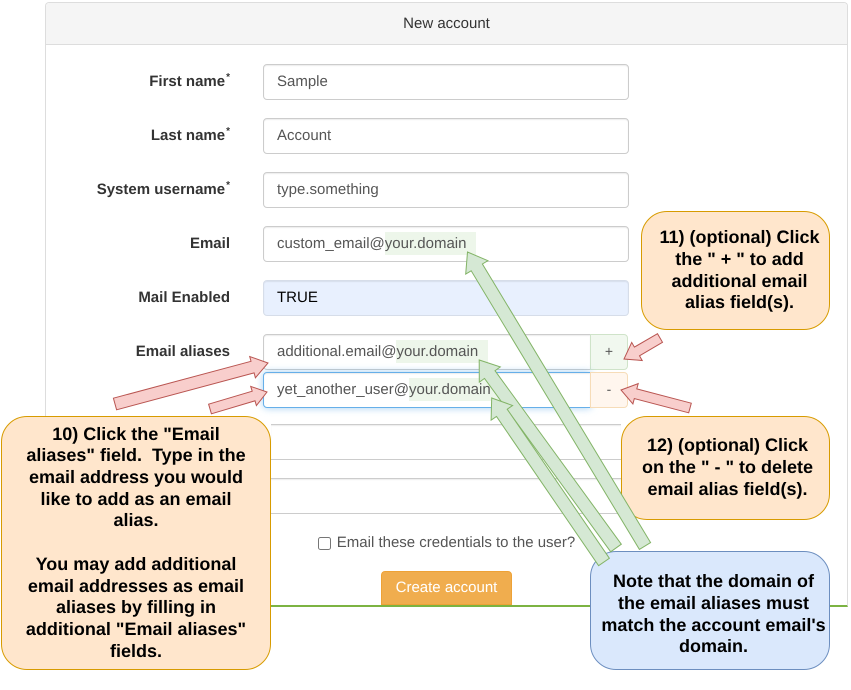 This screenshot has width=851, height=690. What do you see at coordinates (446, 82) in the screenshot?
I see `input-field: Sample` at bounding box center [446, 82].